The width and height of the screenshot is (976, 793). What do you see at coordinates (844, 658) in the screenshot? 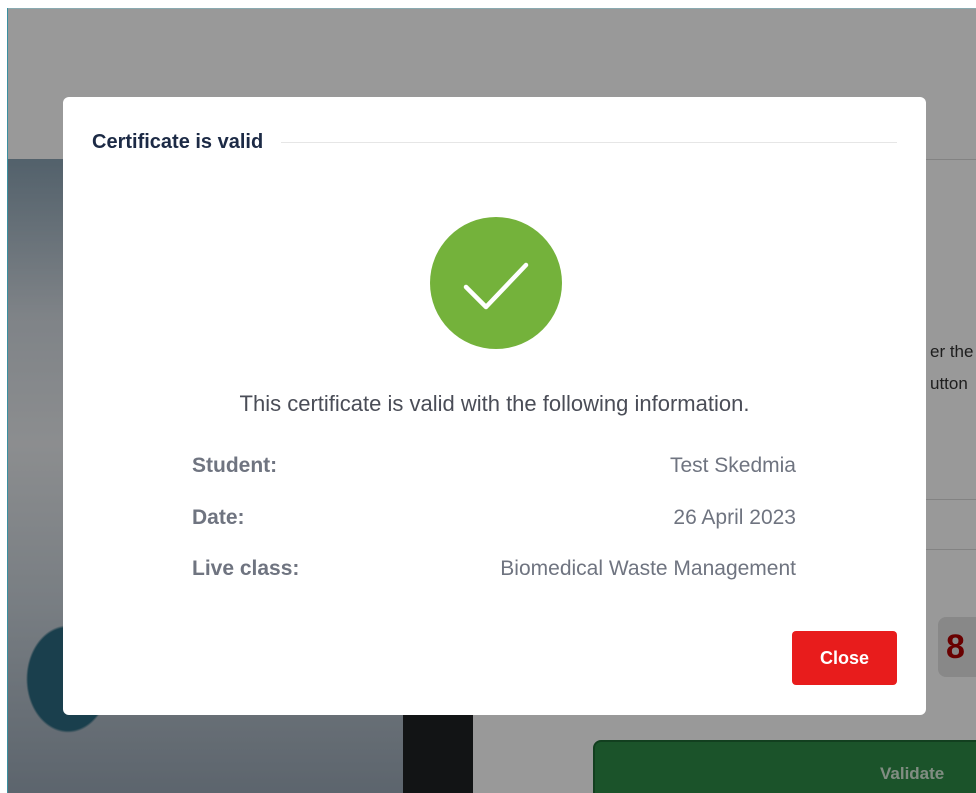
I see `close-button: Close` at bounding box center [844, 658].